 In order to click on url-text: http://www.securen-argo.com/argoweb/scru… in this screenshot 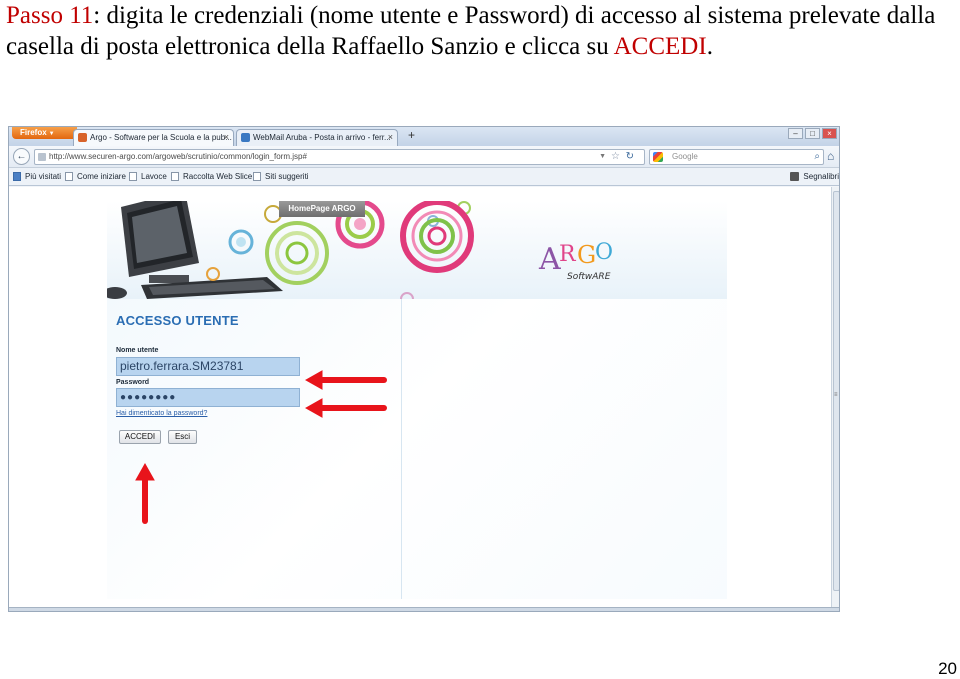, I will do `click(178, 156)`.